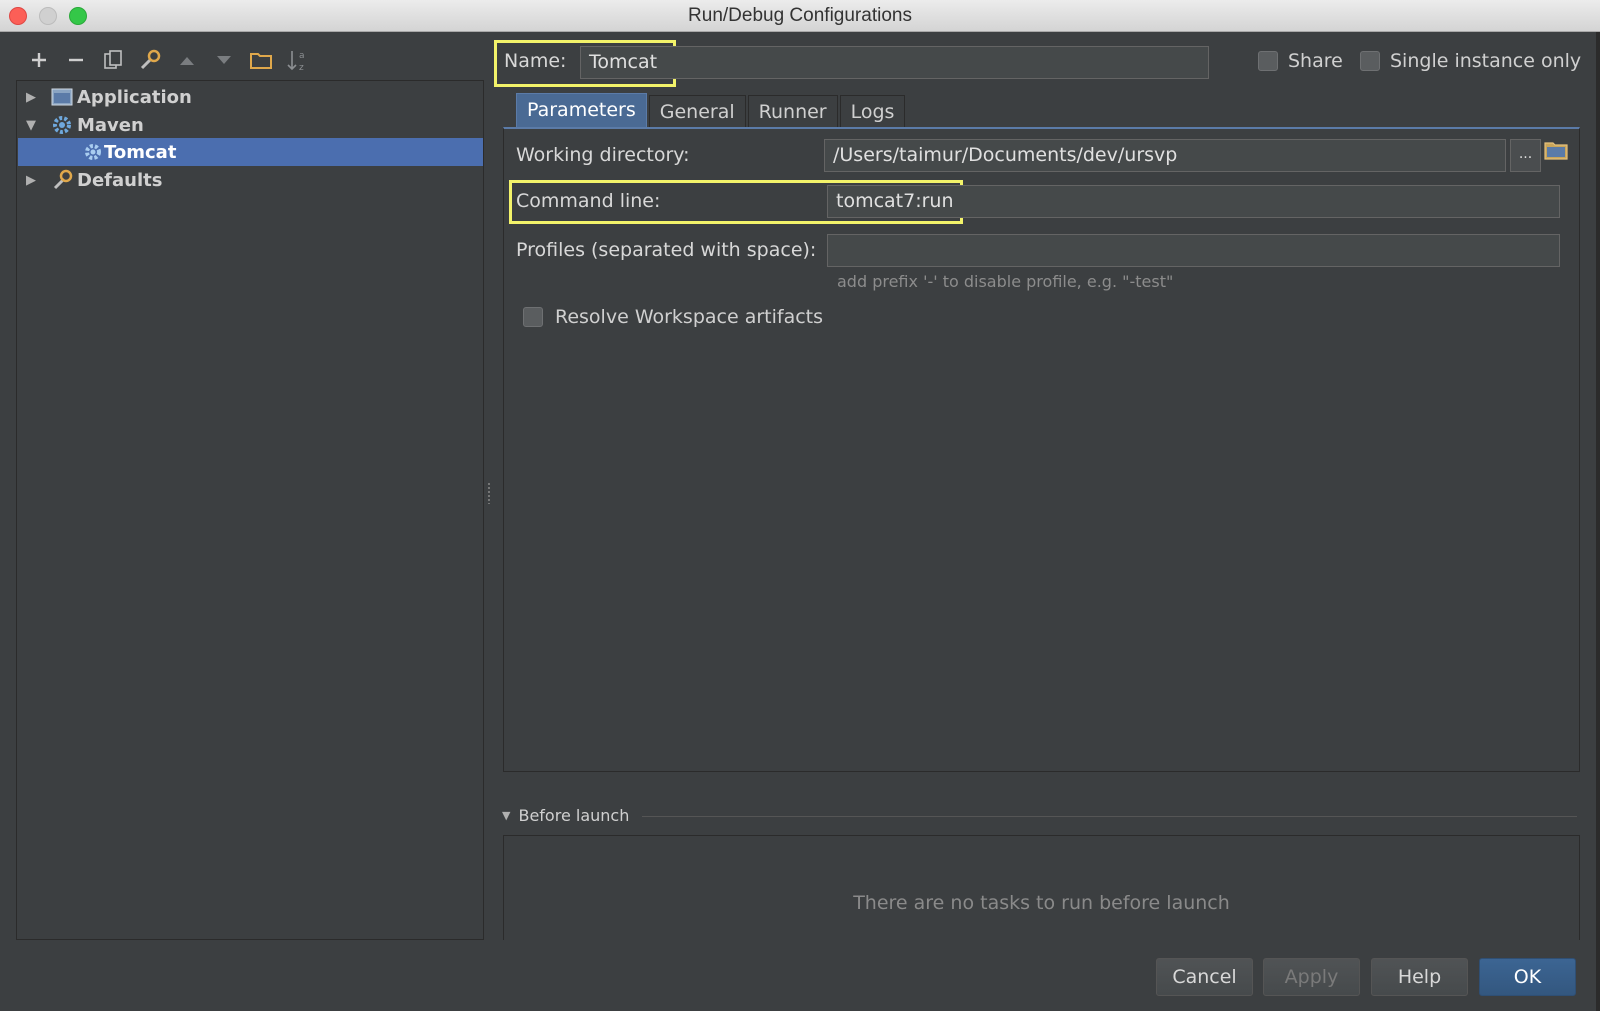  I want to click on tree-item-label: Maven, so click(110, 125).